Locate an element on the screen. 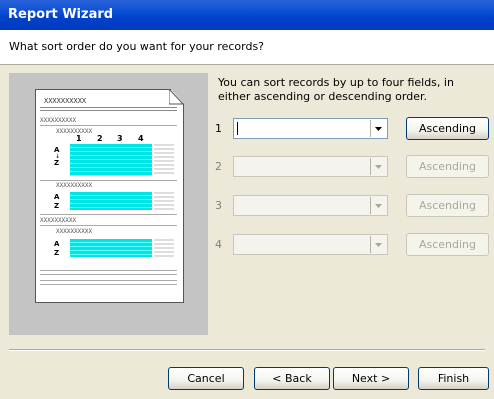 The height and width of the screenshot is (399, 494). preview-col-num: 4 is located at coordinates (141, 138).